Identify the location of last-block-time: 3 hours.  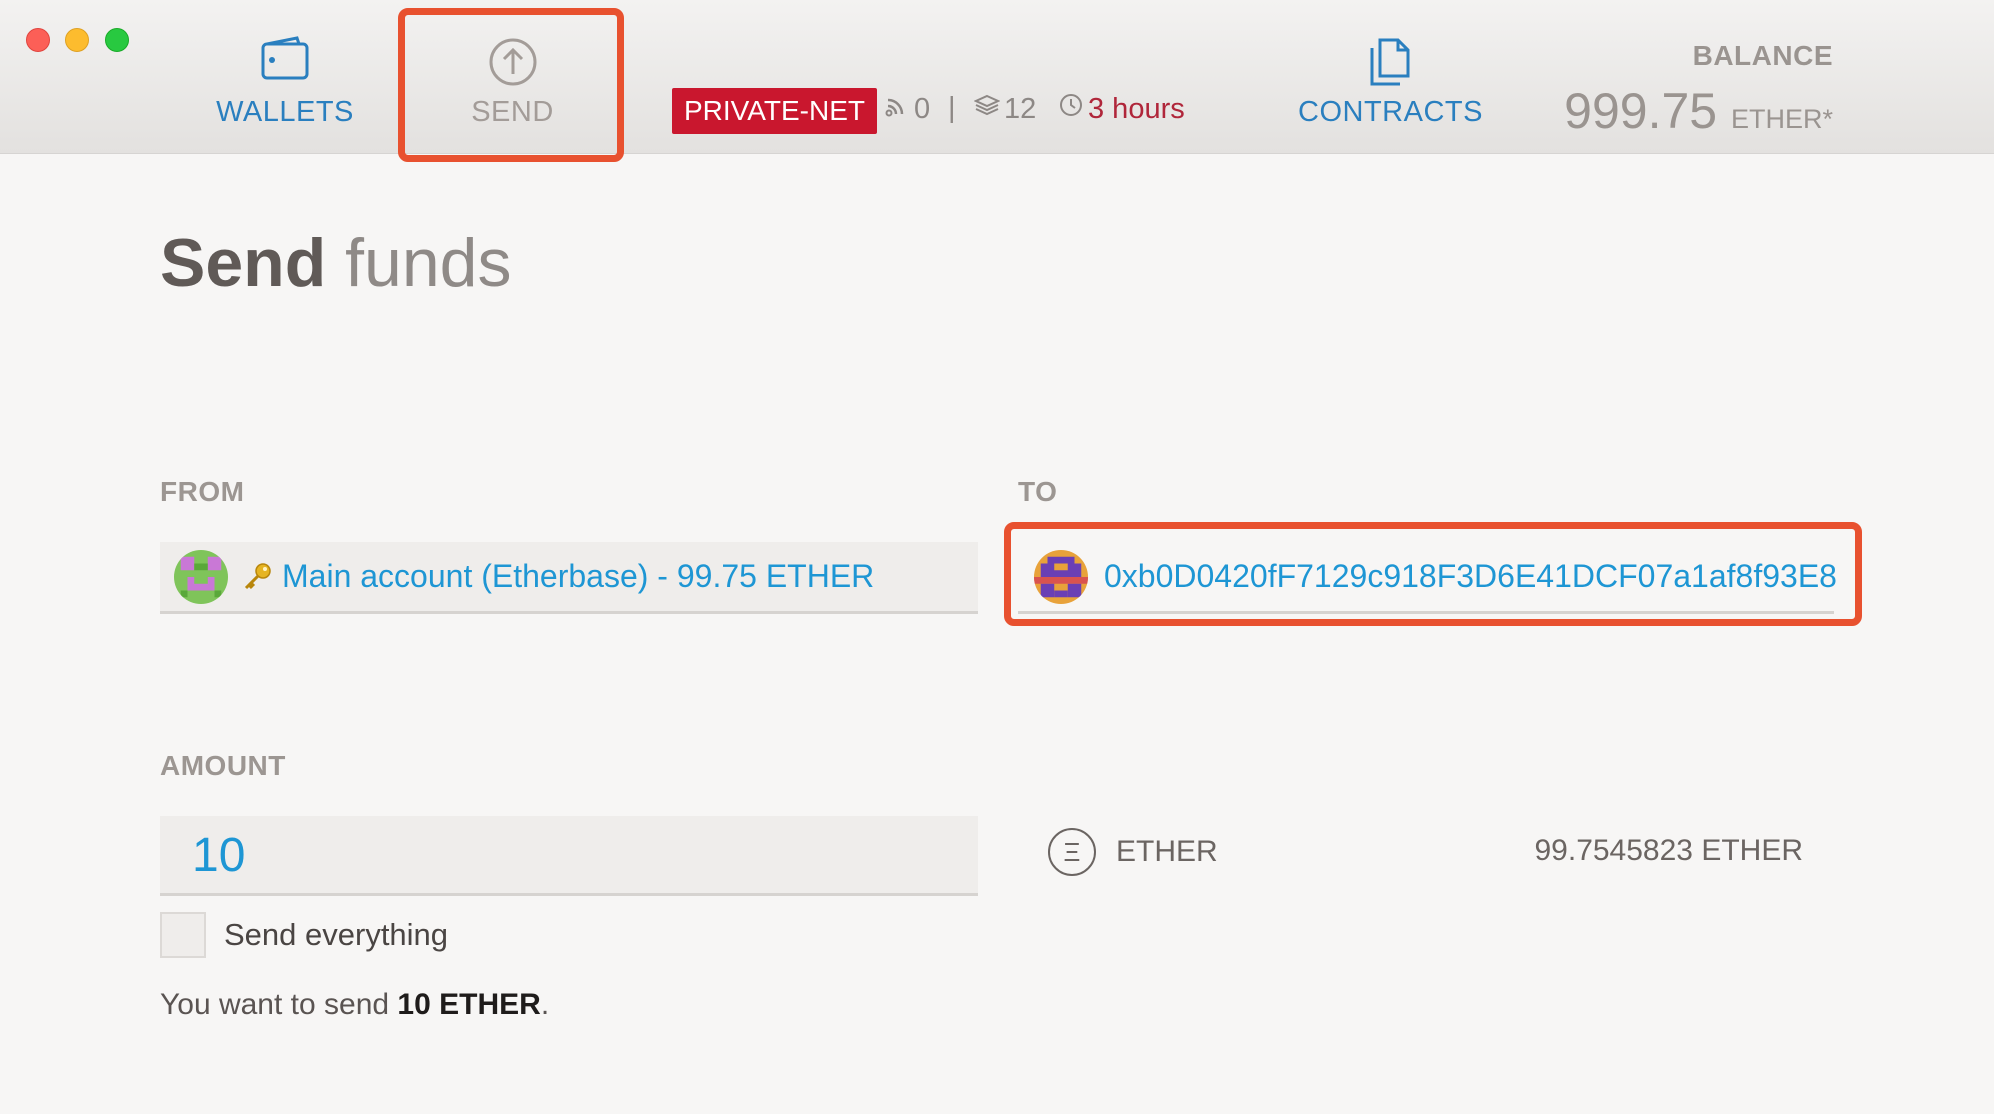
(1121, 109).